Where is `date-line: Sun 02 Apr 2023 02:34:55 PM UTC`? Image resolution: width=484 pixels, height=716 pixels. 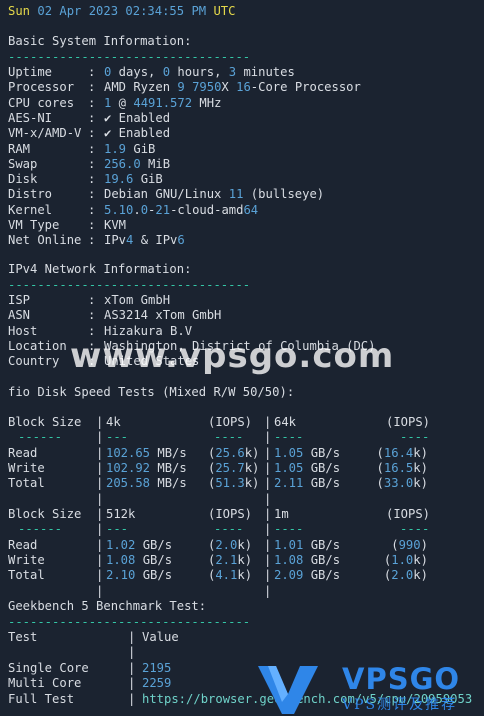 date-line: Sun 02 Apr 2023 02:34:55 PM UTC is located at coordinates (122, 11).